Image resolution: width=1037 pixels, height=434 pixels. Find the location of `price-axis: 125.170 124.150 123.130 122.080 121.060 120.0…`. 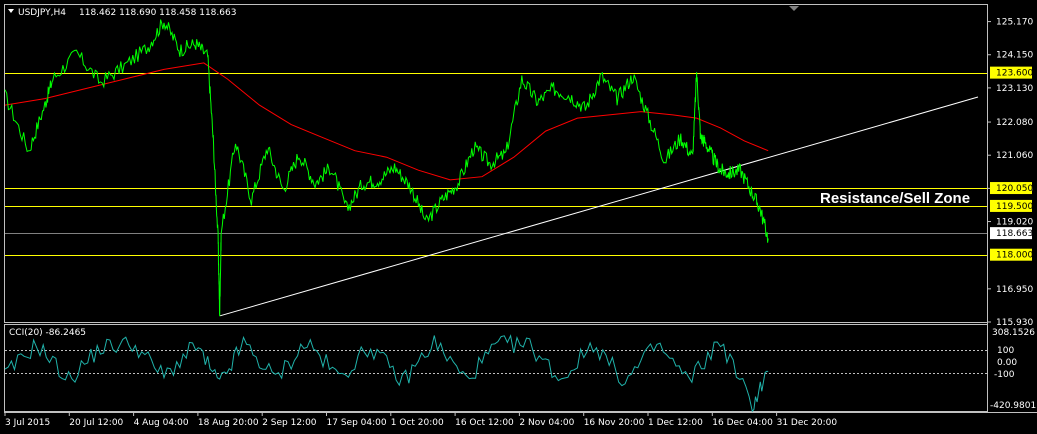

price-axis: 125.170 124.150 123.130 122.080 121.060 120.0… is located at coordinates (1010, 173).